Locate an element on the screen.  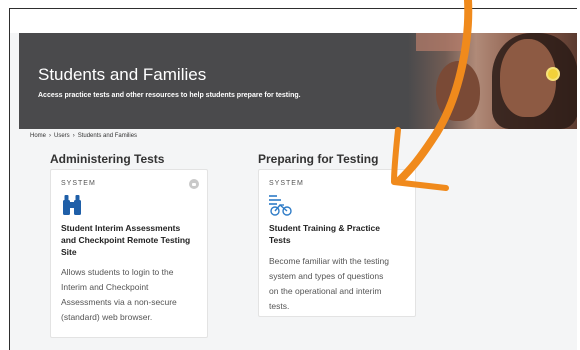
card-desc-line: tests. is located at coordinates (279, 306).